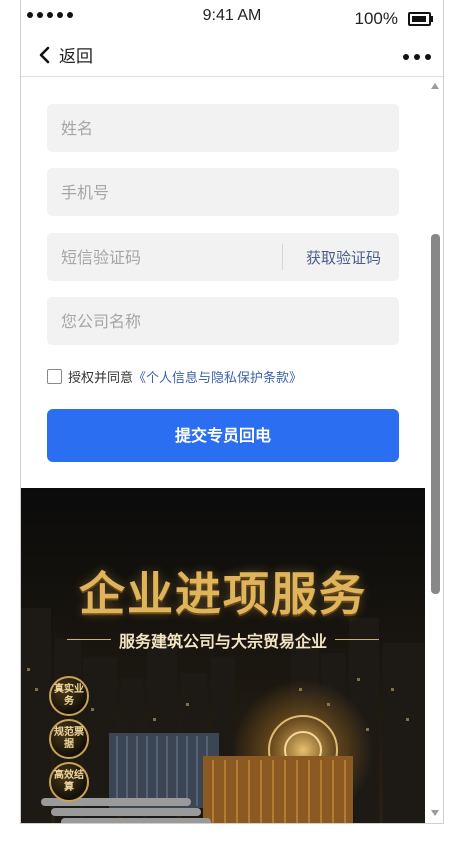 This screenshot has width=450, height=843. I want to click on chevron-left-icon, so click(44, 54).